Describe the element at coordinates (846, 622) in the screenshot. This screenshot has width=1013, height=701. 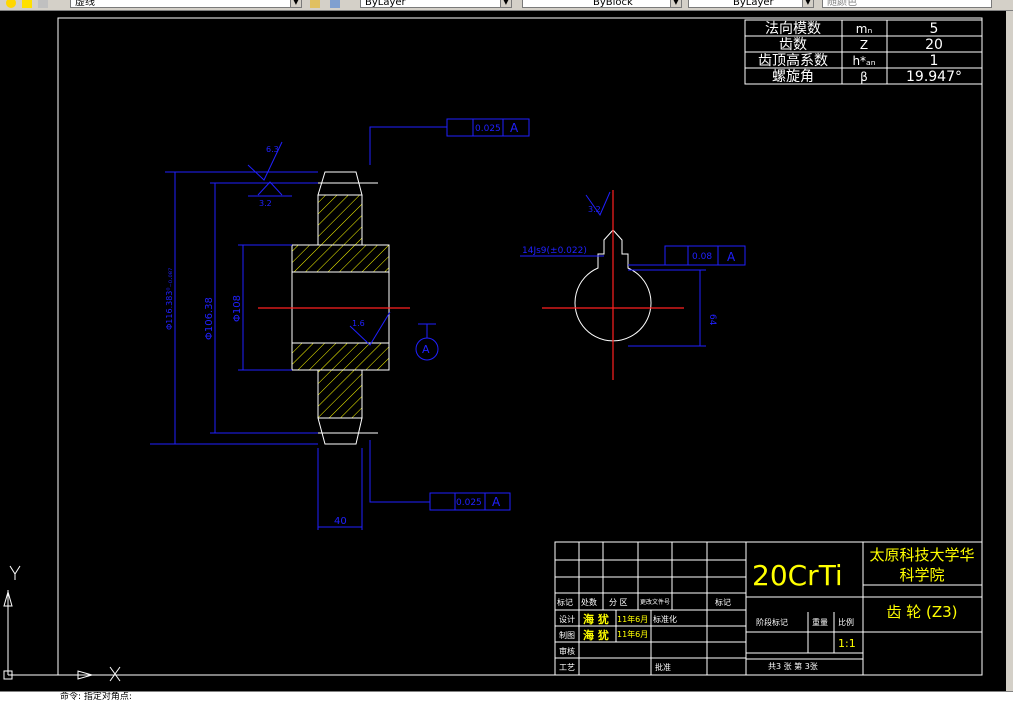
I see `scale-label: 比例` at that location.